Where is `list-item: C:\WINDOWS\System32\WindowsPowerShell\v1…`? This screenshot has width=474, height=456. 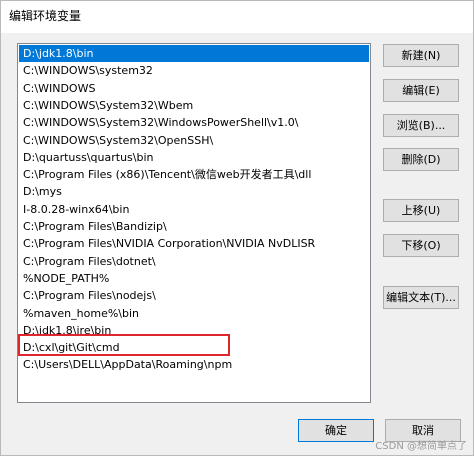
list-item: C:\WINDOWS\System32\WindowsPowerShell\v1… is located at coordinates (194, 122).